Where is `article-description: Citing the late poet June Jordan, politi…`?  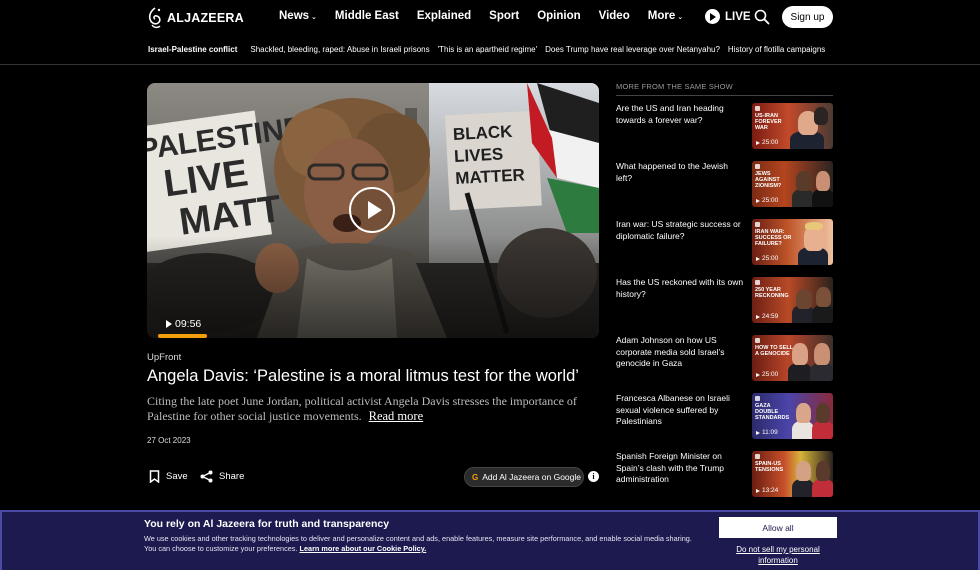 article-description: Citing the late poet June Jordan, politi… is located at coordinates (377, 409).